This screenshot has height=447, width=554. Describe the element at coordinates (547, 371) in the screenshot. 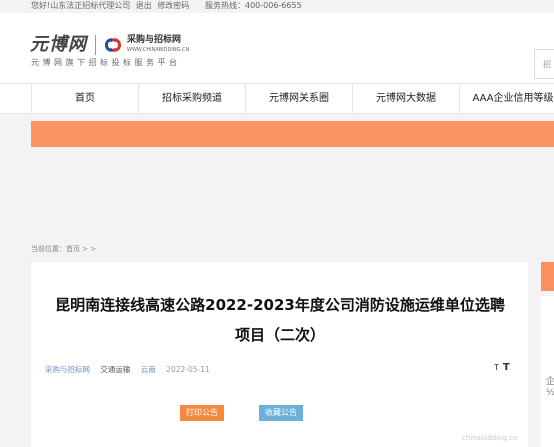

I see `sidebar-panel: 企 ½` at that location.